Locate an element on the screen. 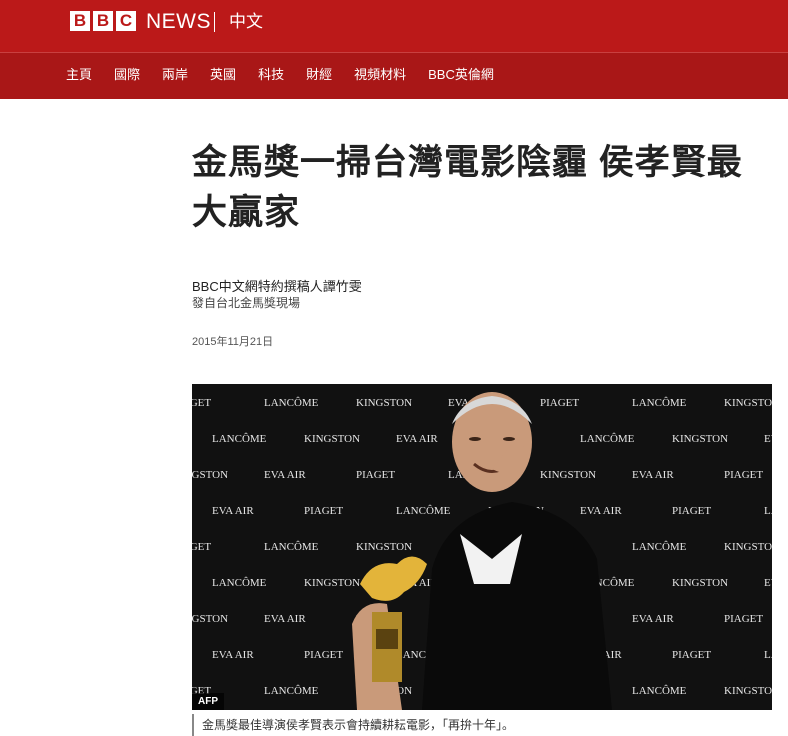  publish-date: 2015年11月21日 is located at coordinates (233, 342).